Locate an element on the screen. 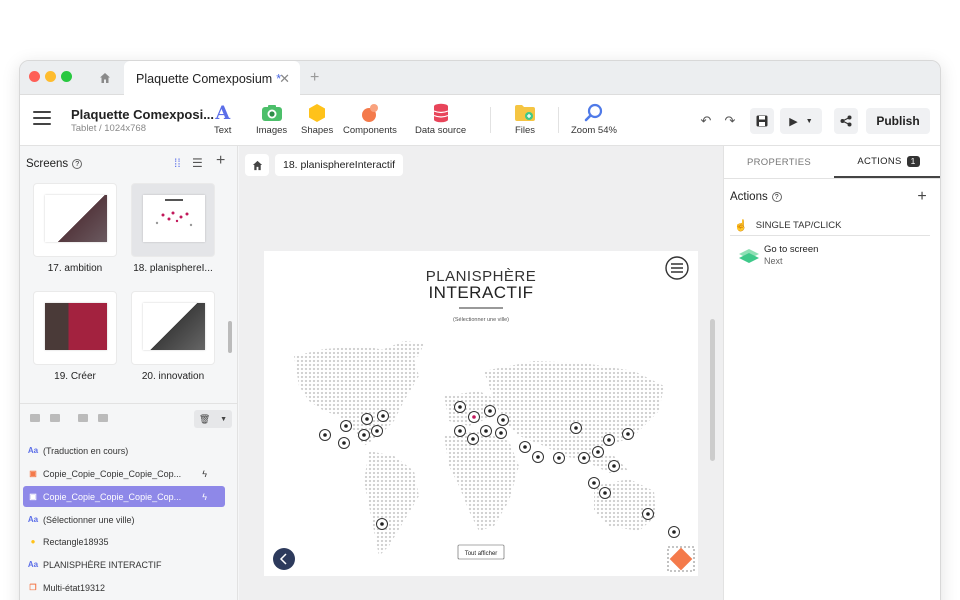  save-icon is located at coordinates (762, 121).